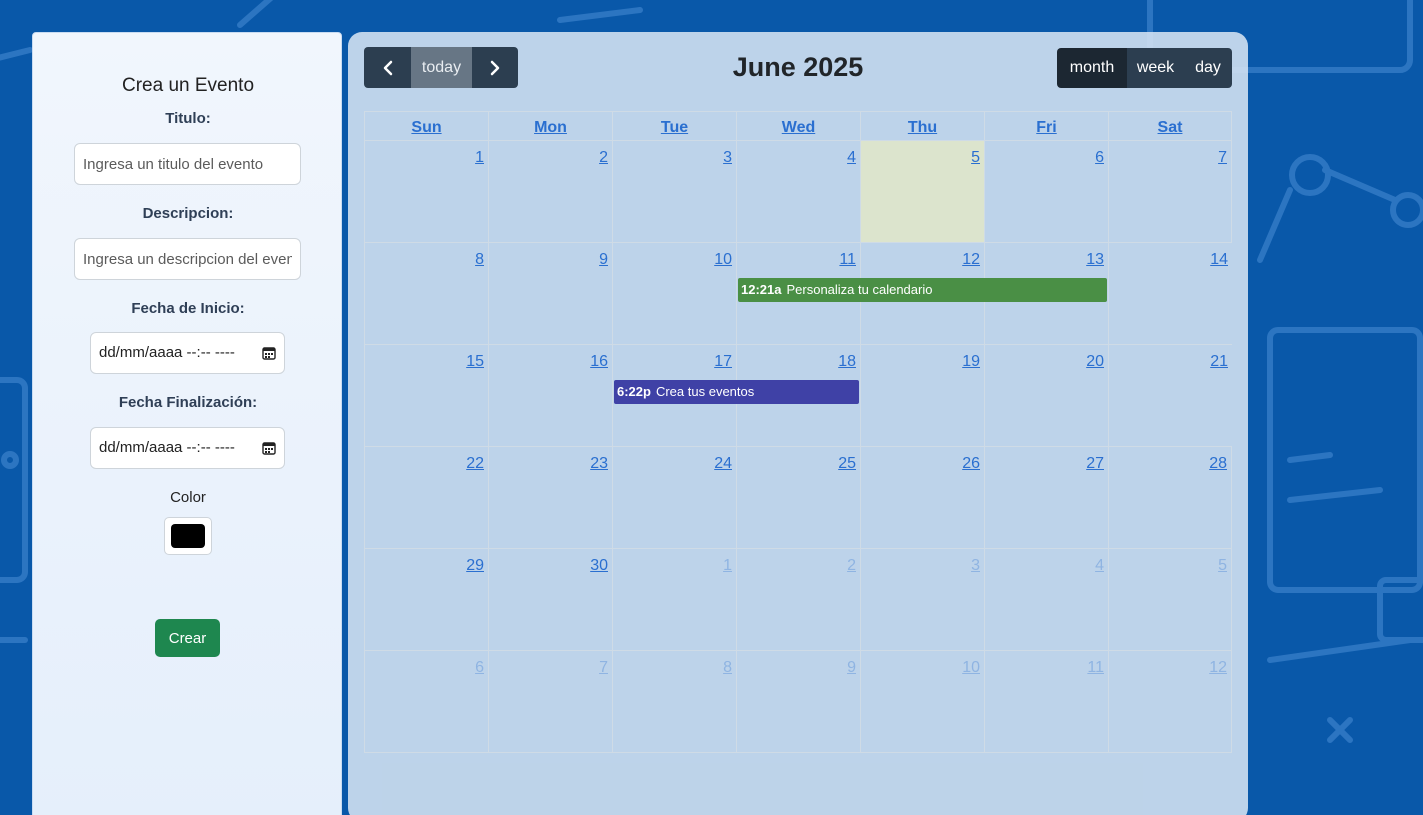  I want to click on day-cell: 5, so click(1170, 599).